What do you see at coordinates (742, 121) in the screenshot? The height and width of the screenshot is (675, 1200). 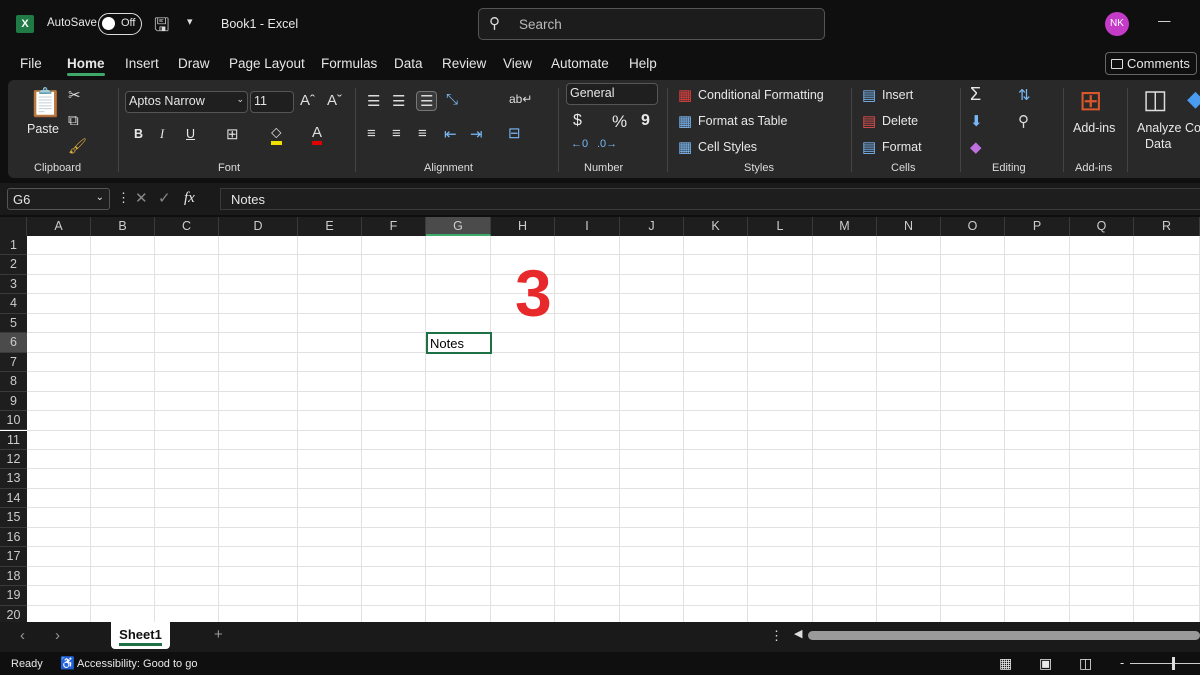 I see `format-as-table-button: Format as Table` at bounding box center [742, 121].